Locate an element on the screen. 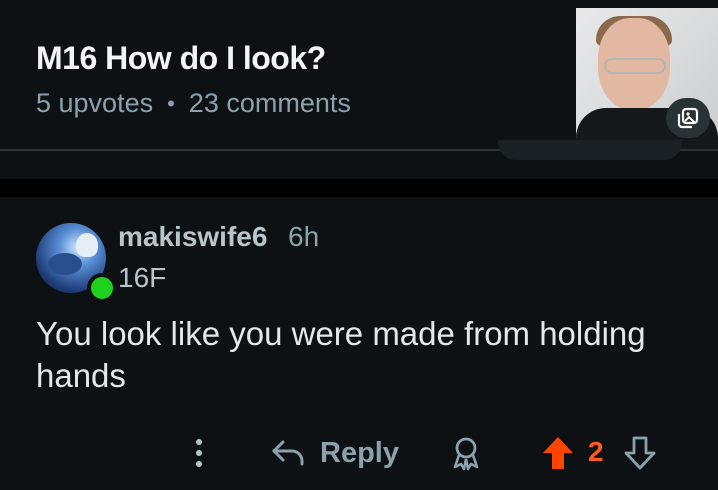 Image resolution: width=718 pixels, height=490 pixels. online-status-icon is located at coordinates (102, 288).